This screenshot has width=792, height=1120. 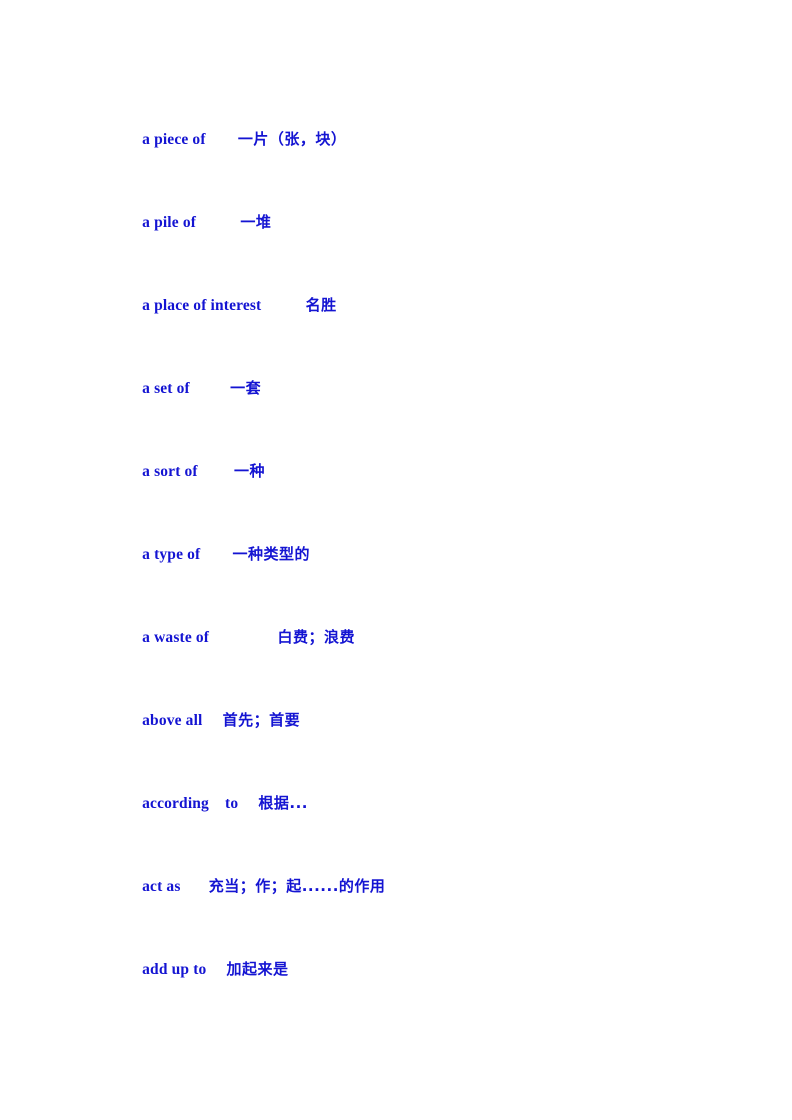 I want to click on phrase-row: a type of 一种类型的, so click(x=428, y=562).